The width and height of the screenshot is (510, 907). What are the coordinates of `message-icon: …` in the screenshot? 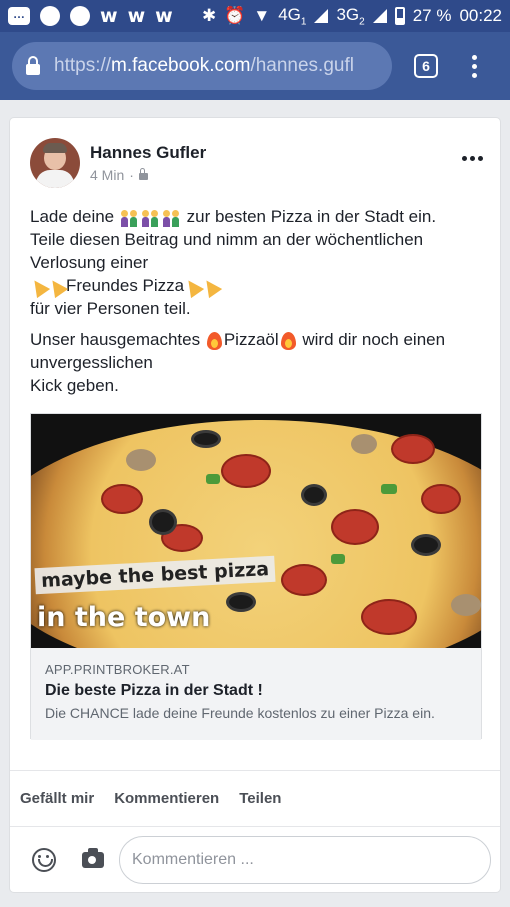 It's located at (19, 16).